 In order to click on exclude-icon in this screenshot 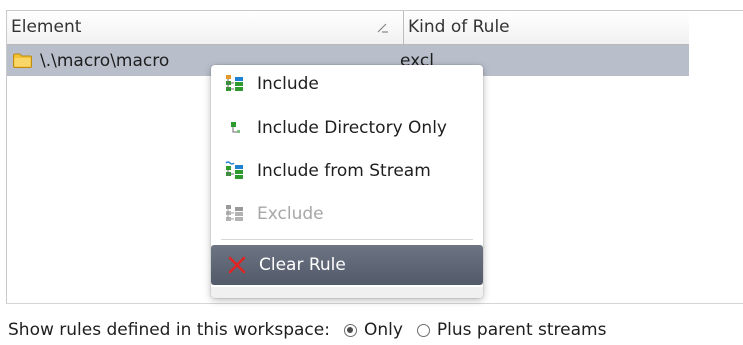, I will do `click(234, 213)`.